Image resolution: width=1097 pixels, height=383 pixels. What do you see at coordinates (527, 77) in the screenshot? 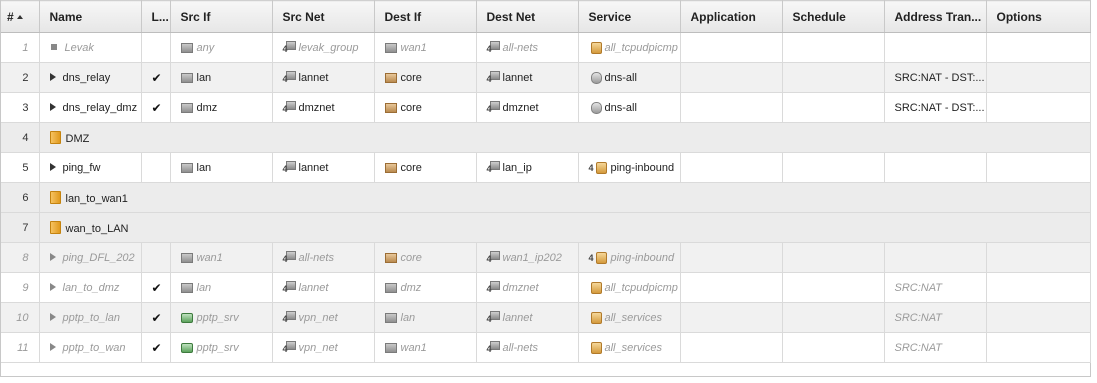
I see `dest-net-cell: lannet` at bounding box center [527, 77].